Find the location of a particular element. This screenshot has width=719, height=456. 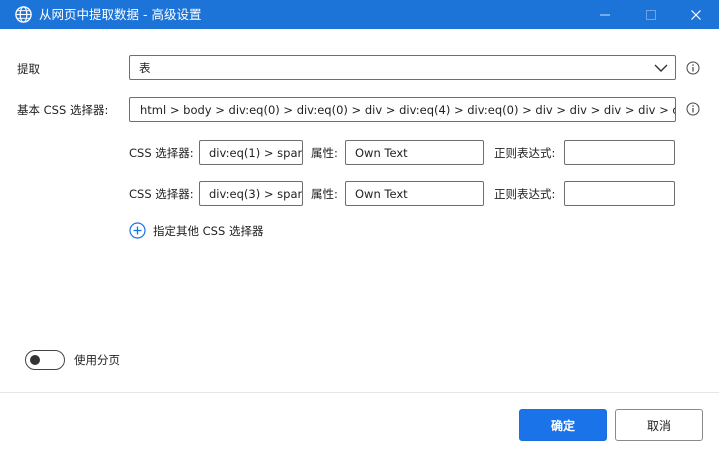

title-bar: 从网页中提取数据 - 高级设置 is located at coordinates (359, 14).